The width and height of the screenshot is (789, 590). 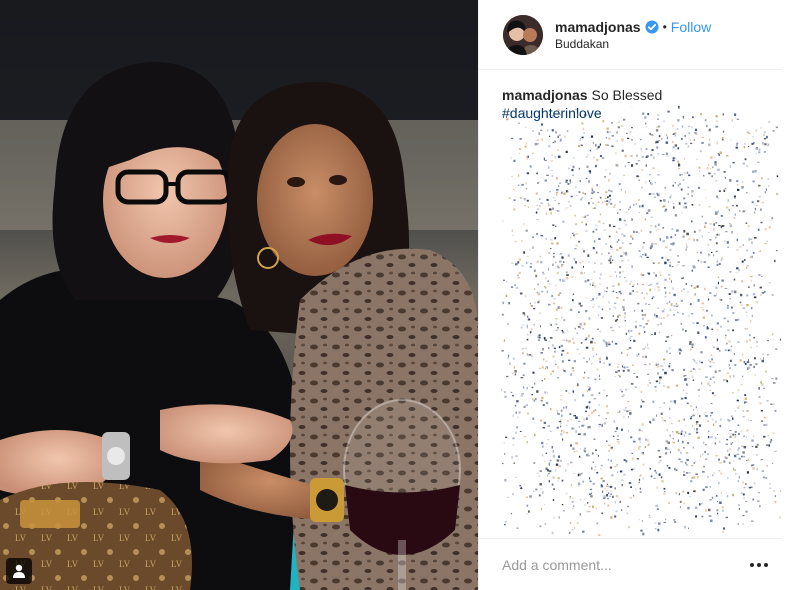 What do you see at coordinates (625, 564) in the screenshot?
I see `comment-input` at bounding box center [625, 564].